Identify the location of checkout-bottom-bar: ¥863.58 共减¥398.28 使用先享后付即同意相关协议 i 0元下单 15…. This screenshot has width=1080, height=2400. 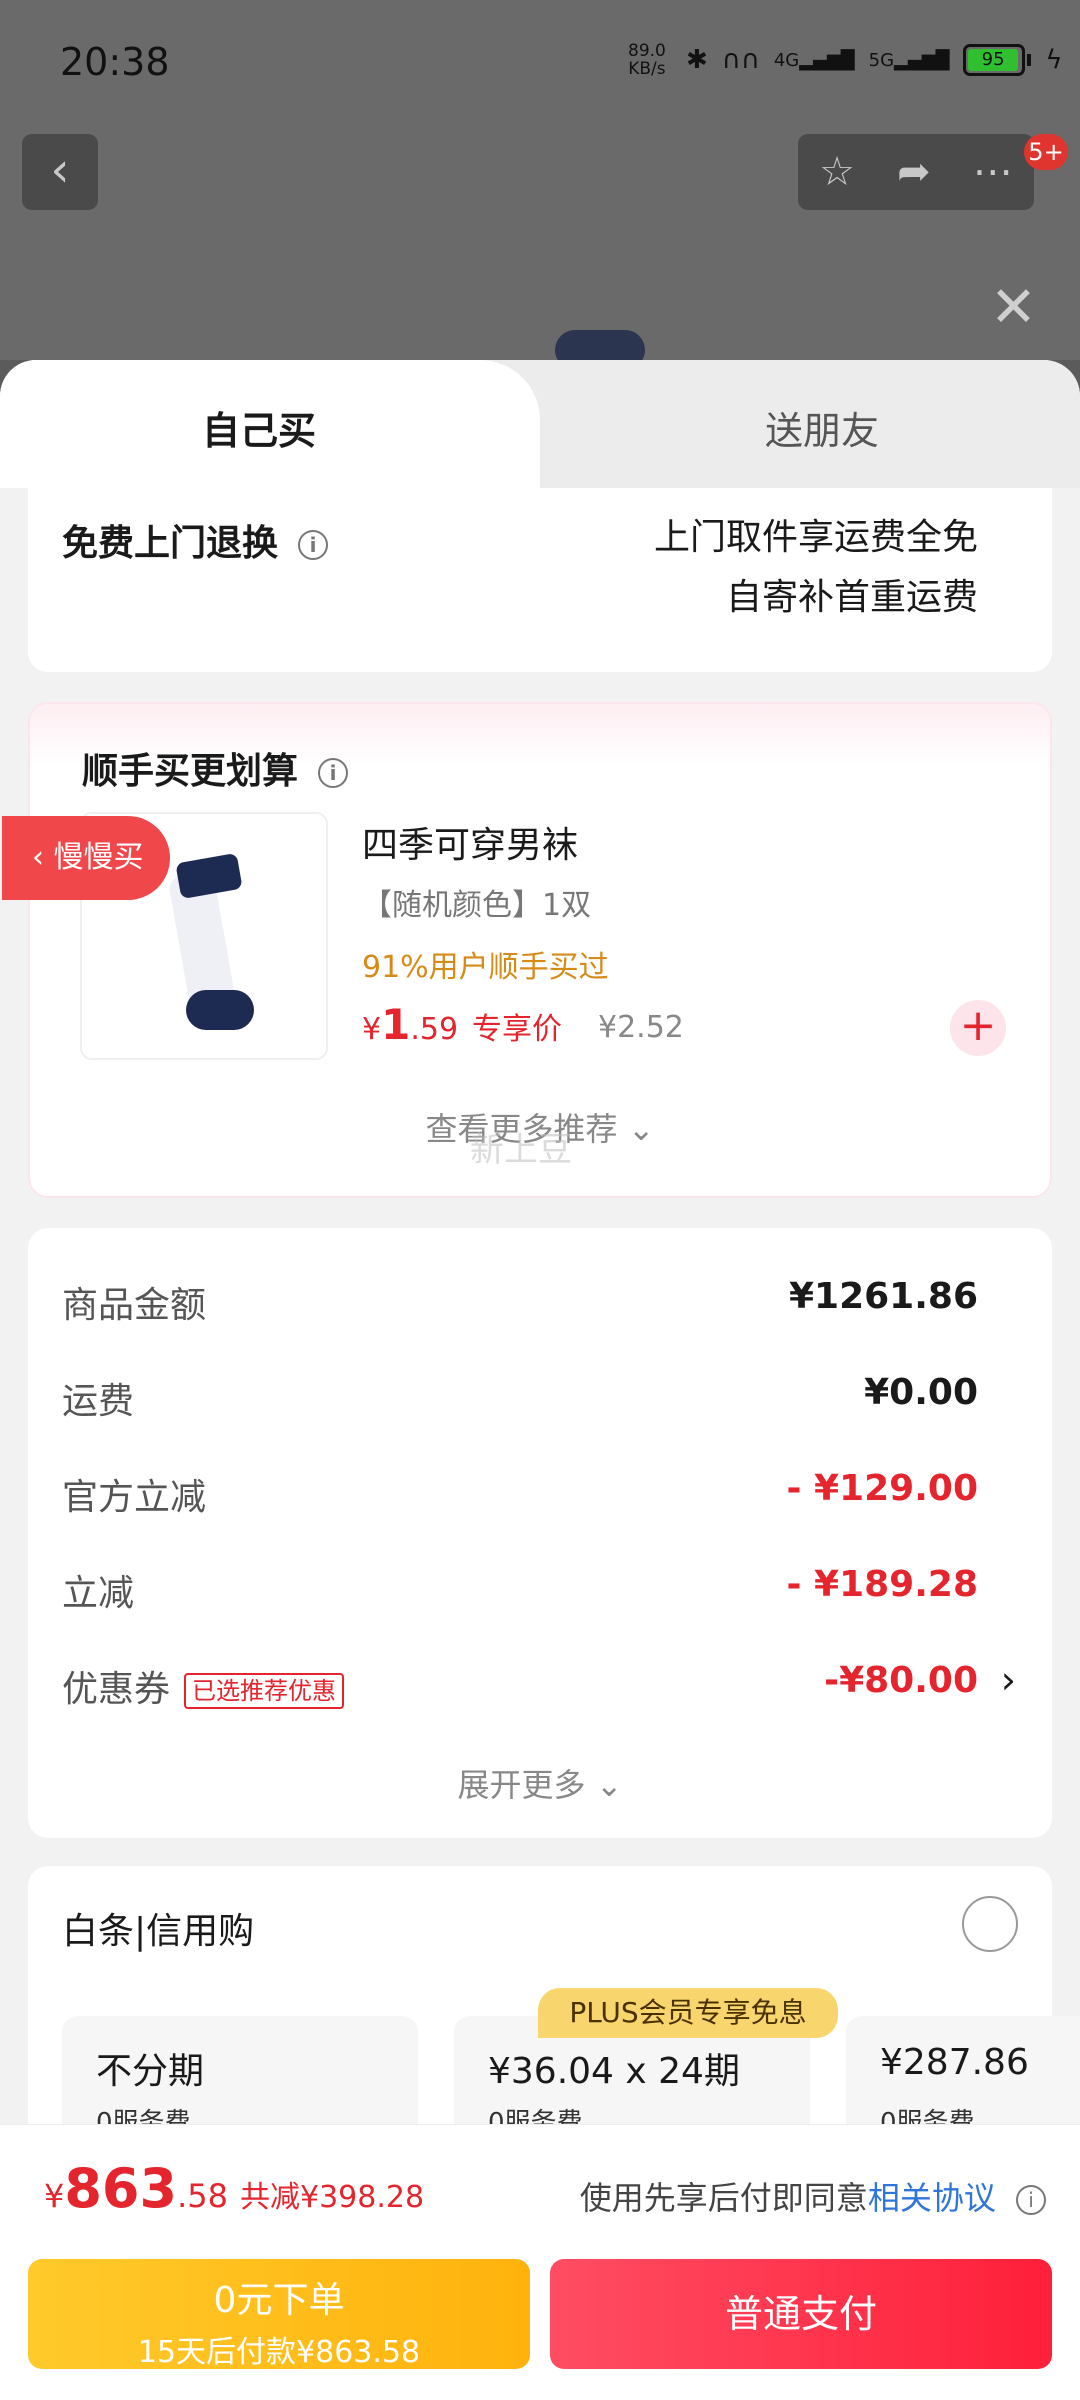
(540, 2262).